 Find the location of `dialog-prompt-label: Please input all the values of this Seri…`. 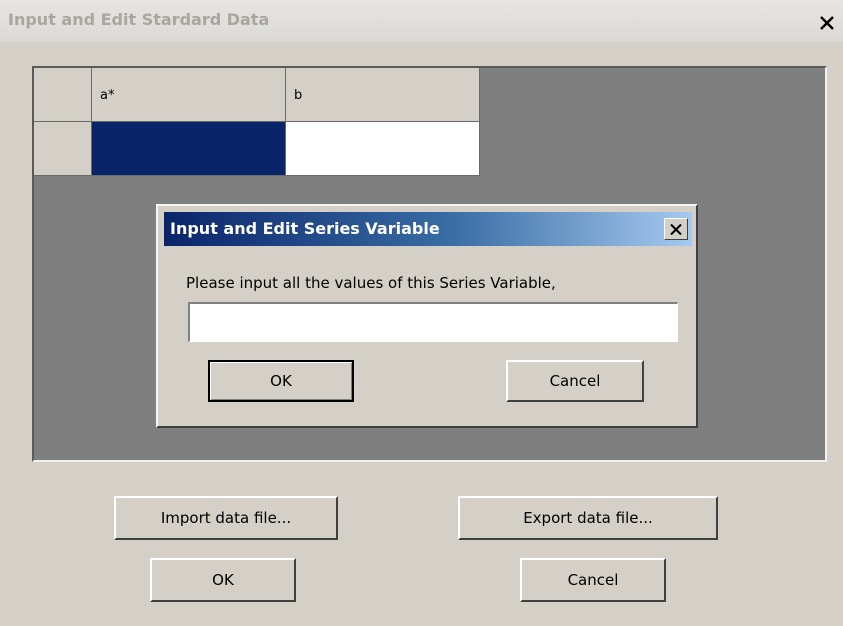

dialog-prompt-label: Please input all the values of this Seri… is located at coordinates (371, 283).